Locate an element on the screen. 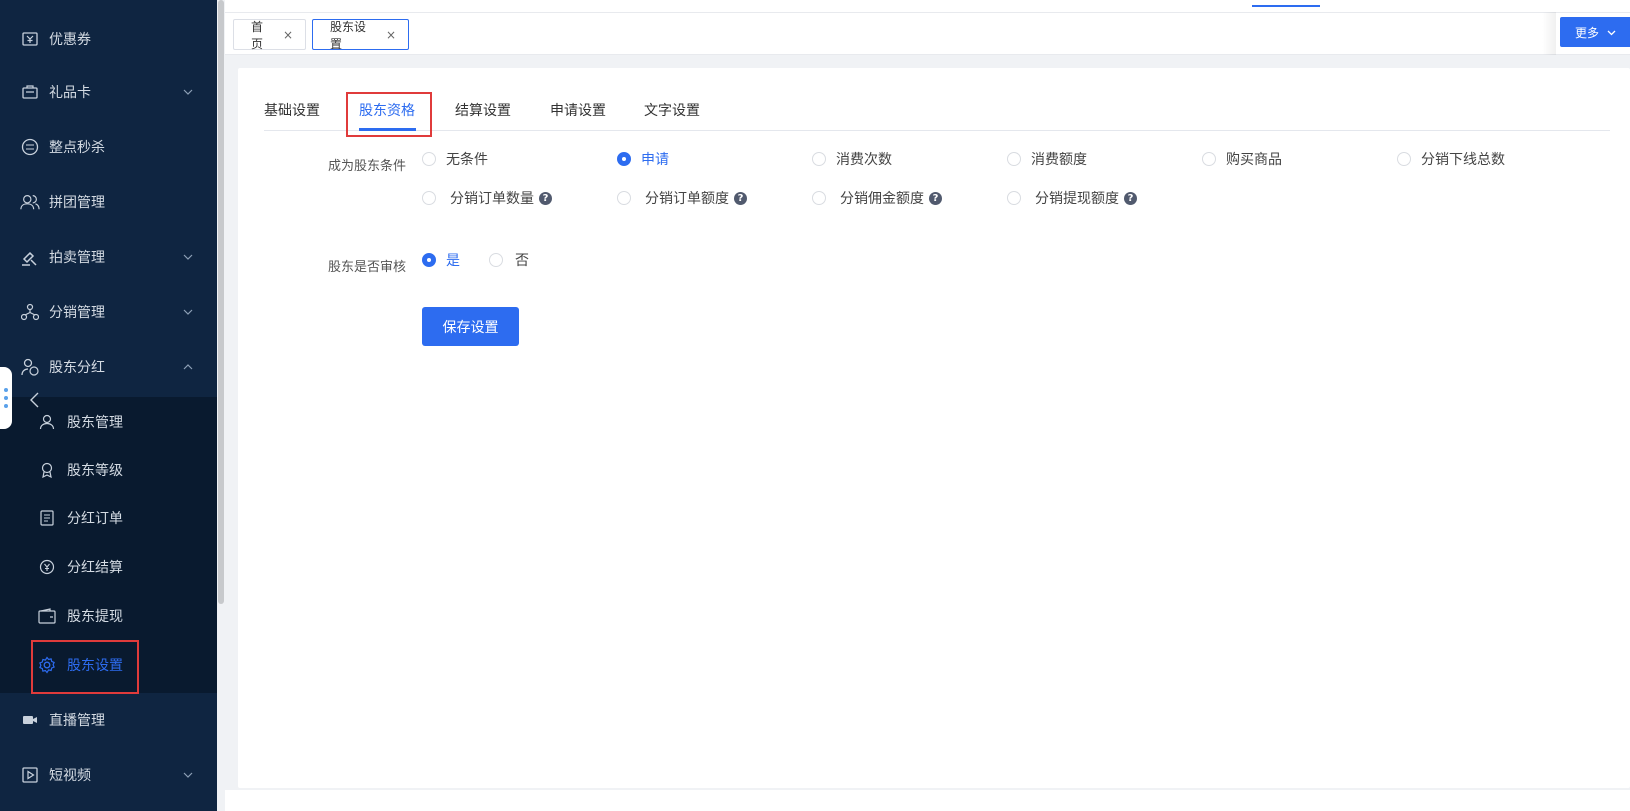 This screenshot has height=811, width=1630. radio-distribution-order-count: 分销订单数量? is located at coordinates (487, 198).